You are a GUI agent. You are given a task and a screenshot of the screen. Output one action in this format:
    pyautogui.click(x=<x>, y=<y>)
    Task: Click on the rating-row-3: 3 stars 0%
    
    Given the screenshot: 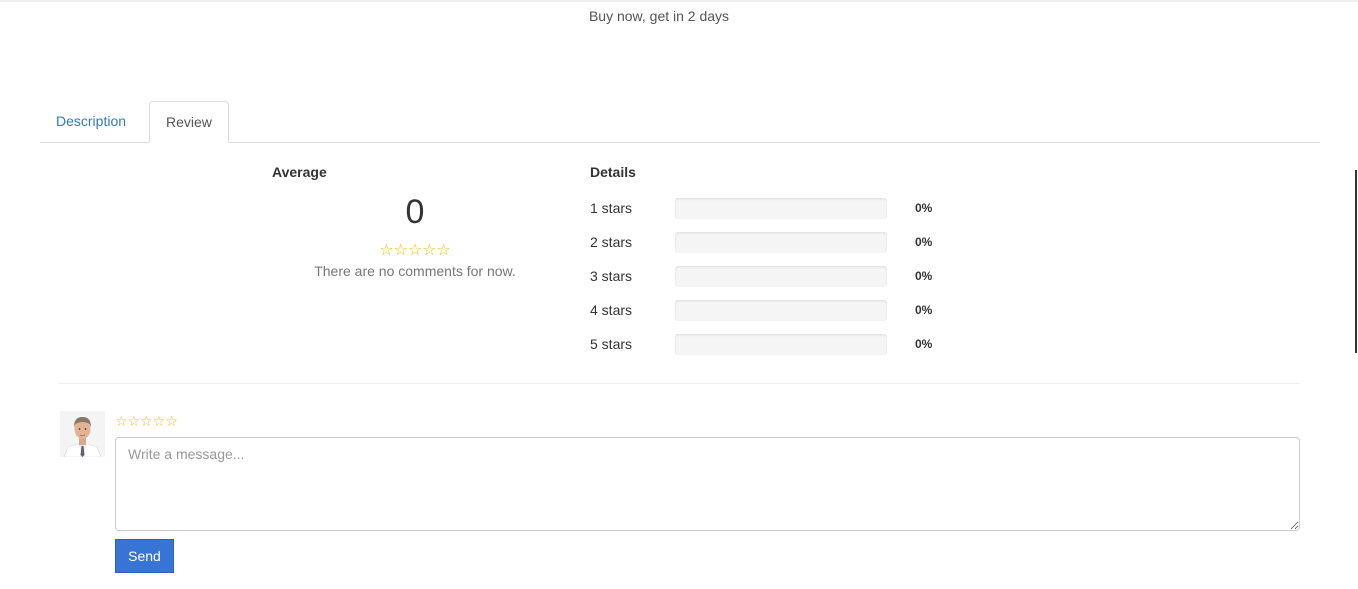 What is the action you would take?
    pyautogui.click(x=780, y=277)
    